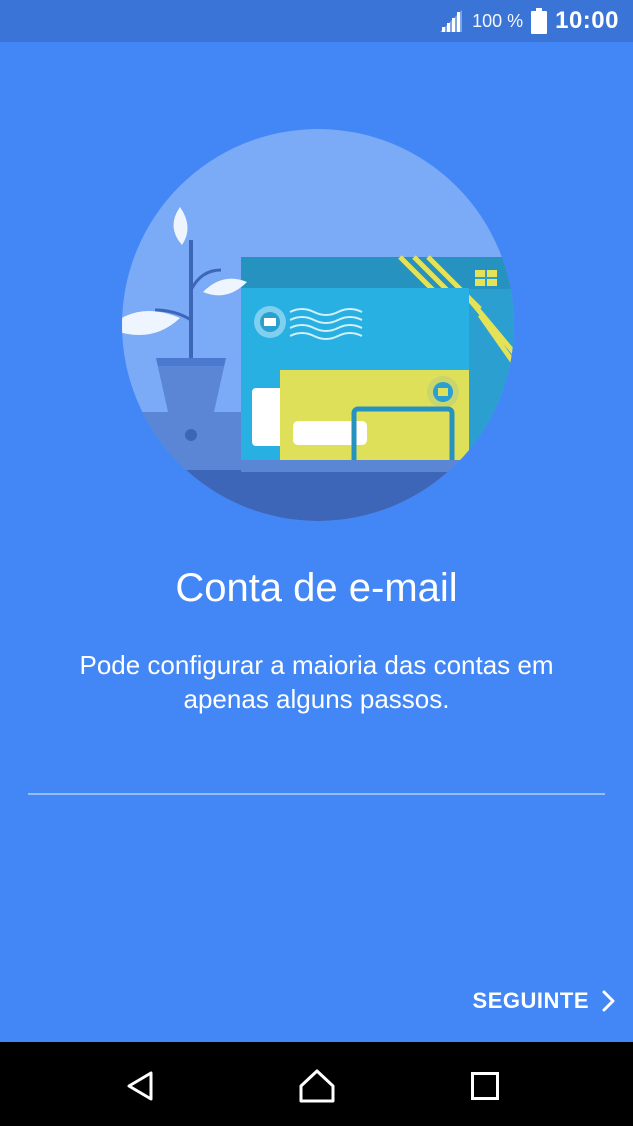 The height and width of the screenshot is (1126, 633). I want to click on navigation-bar, so click(316, 1084).